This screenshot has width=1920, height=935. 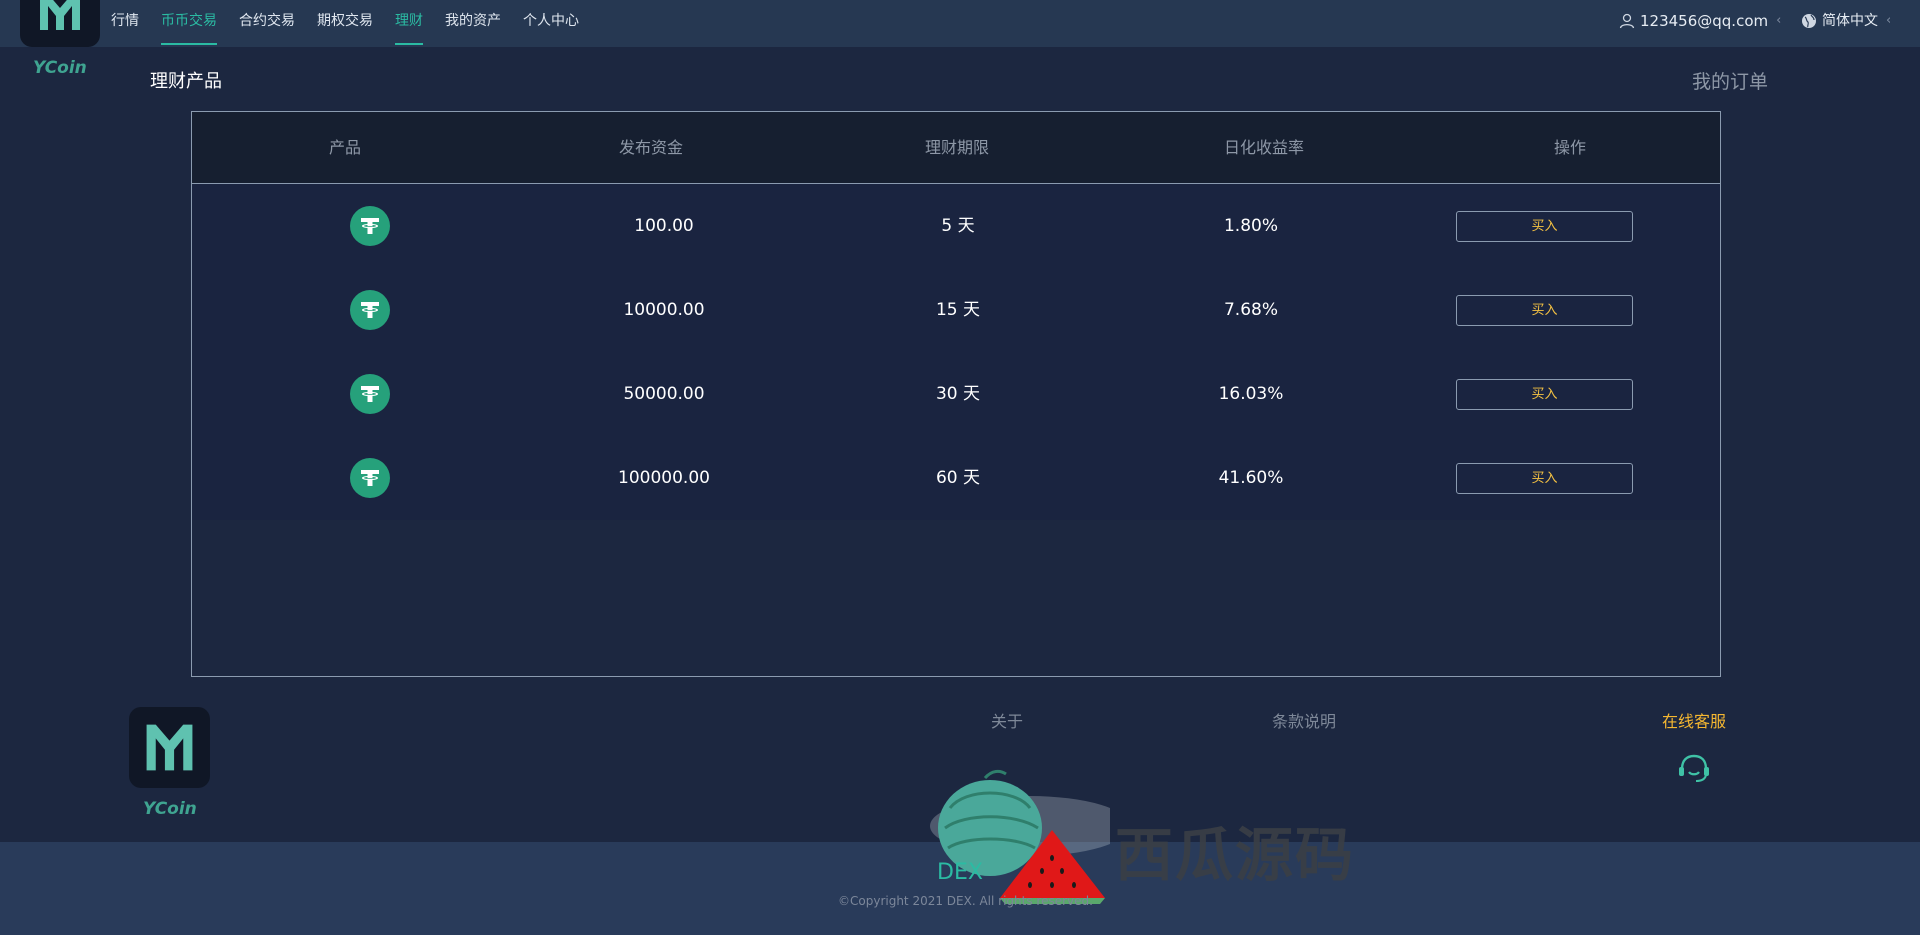 I want to click on user-email: 123456@qq.com, so click(x=1704, y=21).